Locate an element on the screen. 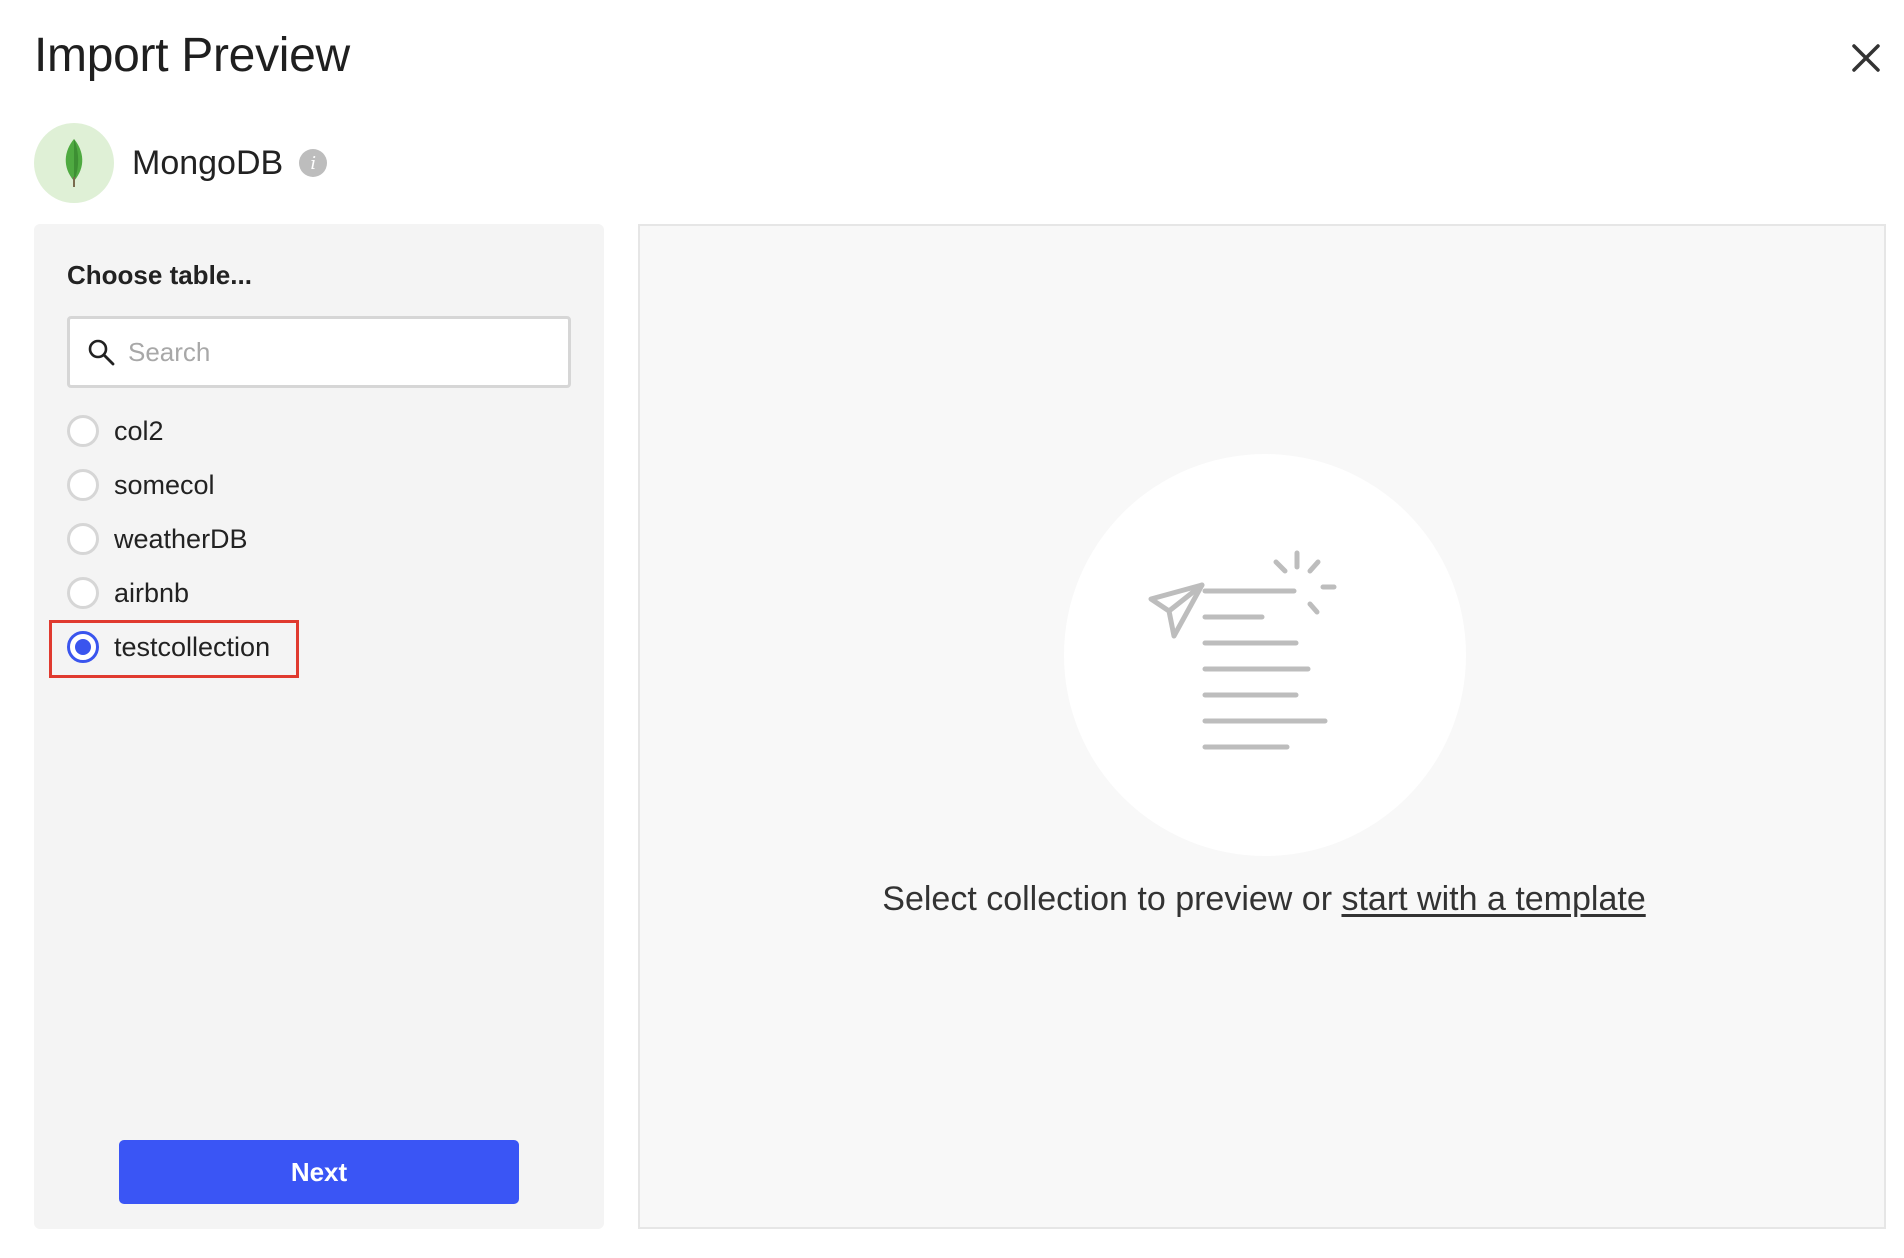 This screenshot has height=1258, width=1904. table-option-testcollection: testcollection is located at coordinates (174, 649).